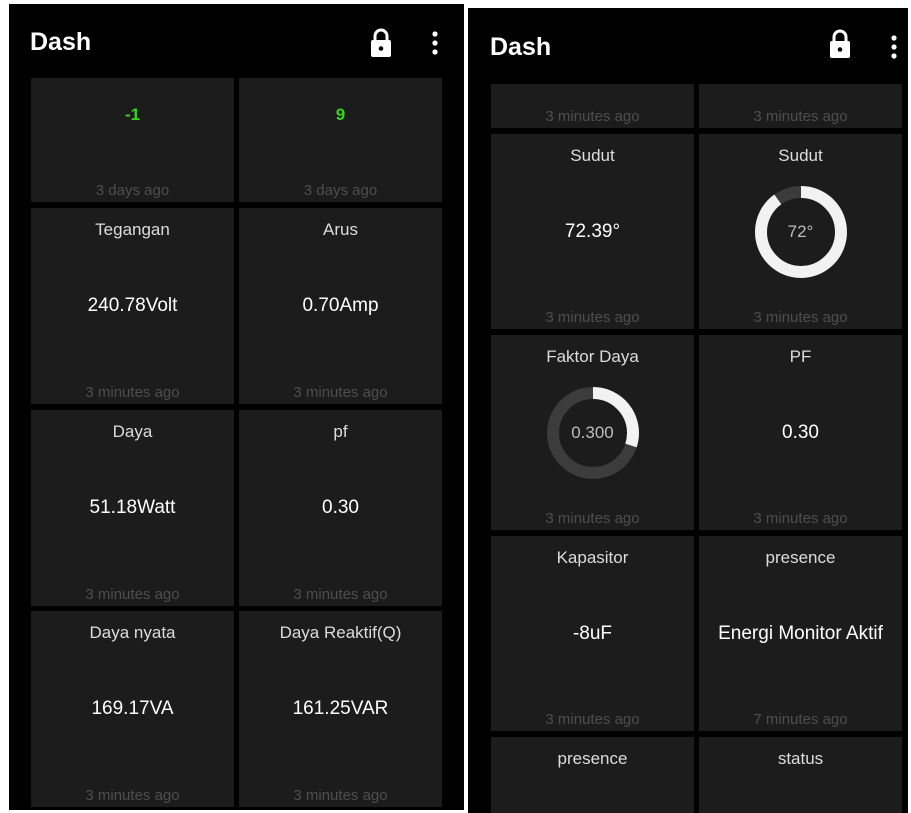 The height and width of the screenshot is (813, 911). What do you see at coordinates (800, 719) in the screenshot?
I see `tile-timestamp: 7 minutes ago` at bounding box center [800, 719].